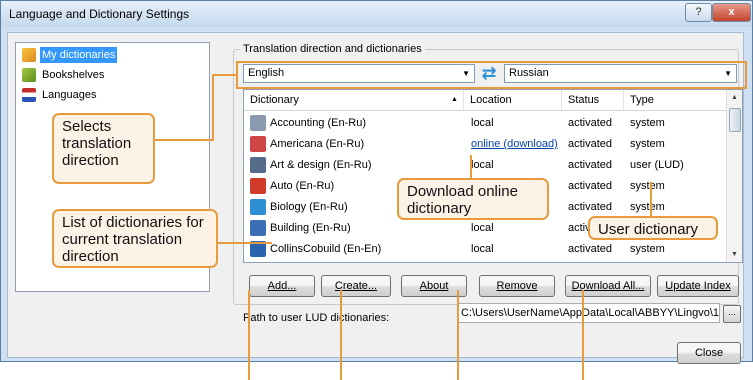 The image size is (753, 380). What do you see at coordinates (675, 100) in the screenshot?
I see `column-header-type: Type` at bounding box center [675, 100].